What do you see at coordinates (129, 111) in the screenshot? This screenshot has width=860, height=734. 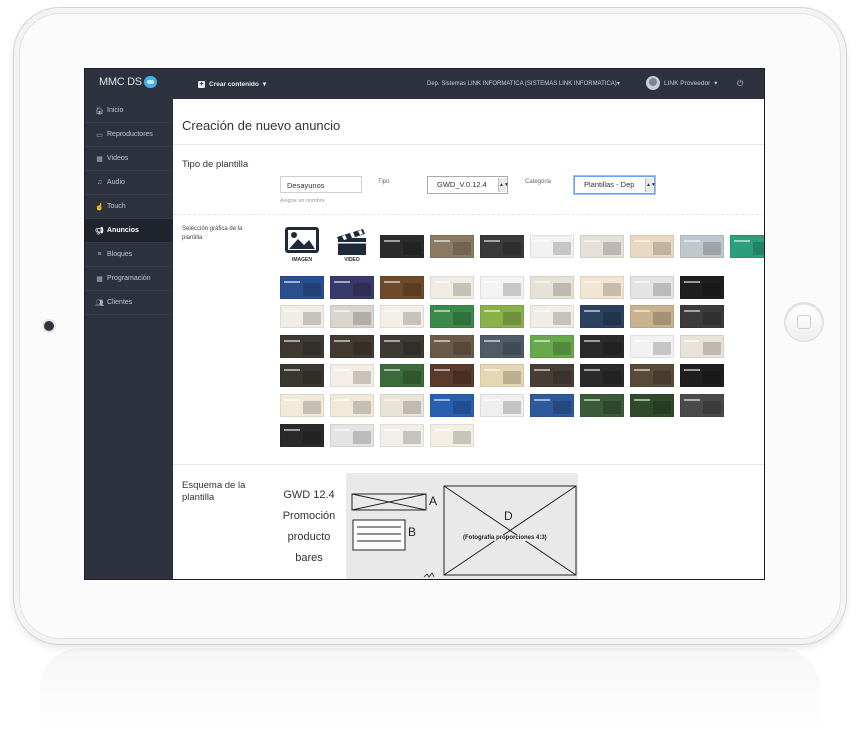 I see `sidebar-item-inicio: 🏠︎ Inicio` at bounding box center [129, 111].